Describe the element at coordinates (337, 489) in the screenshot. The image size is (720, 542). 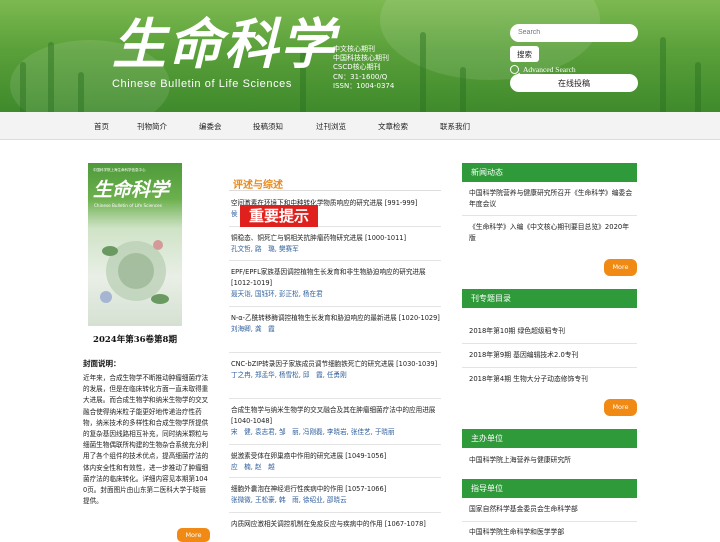
I see `article-title: 细胞外囊泡在神经退行性疾病中的作用 [1057-1066]` at that location.